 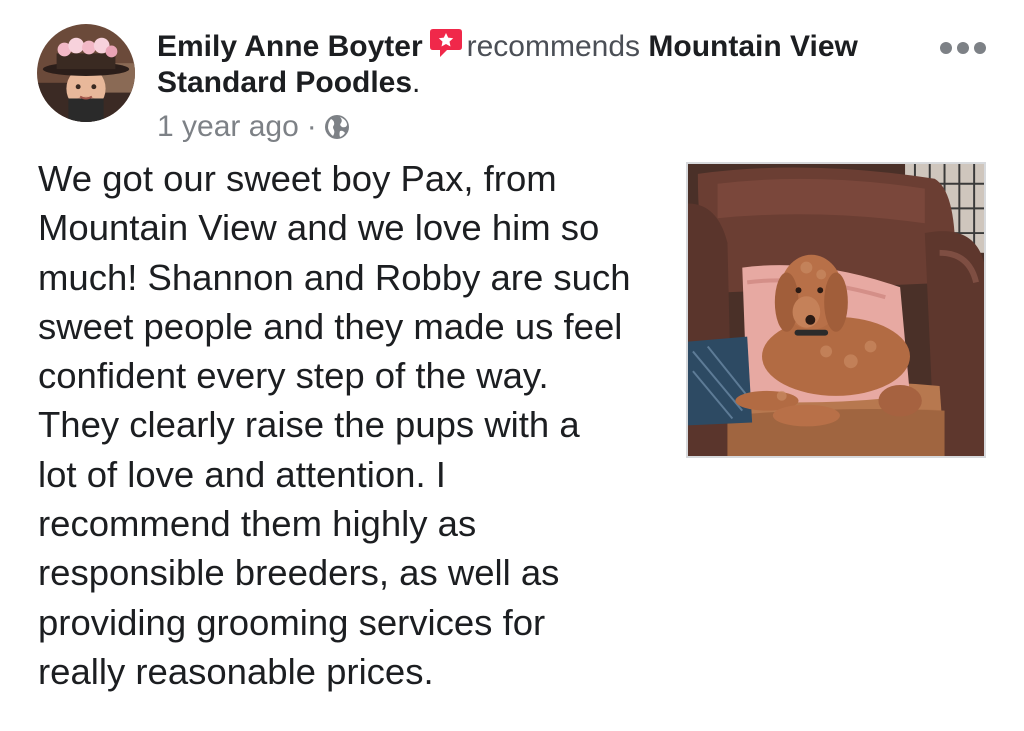 I want to click on globe-icon, so click(x=337, y=127).